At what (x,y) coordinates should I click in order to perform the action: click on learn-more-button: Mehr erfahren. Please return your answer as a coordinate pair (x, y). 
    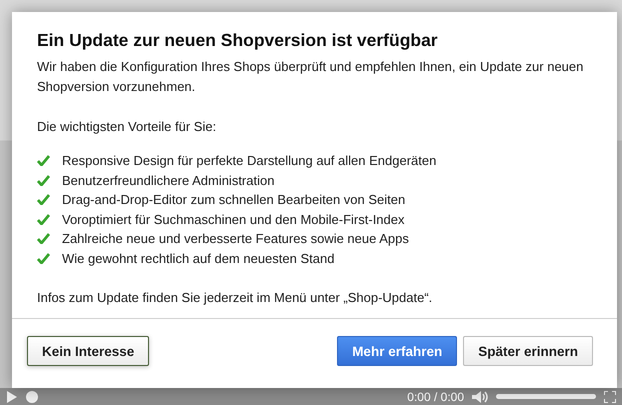
    Looking at the image, I should click on (397, 351).